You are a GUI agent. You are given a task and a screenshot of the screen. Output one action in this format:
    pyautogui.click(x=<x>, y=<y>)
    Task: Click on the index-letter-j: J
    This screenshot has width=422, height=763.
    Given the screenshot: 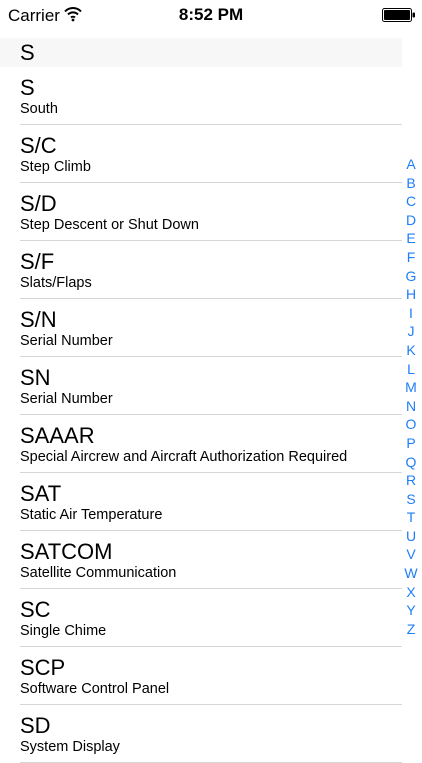 What is the action you would take?
    pyautogui.click(x=411, y=331)
    